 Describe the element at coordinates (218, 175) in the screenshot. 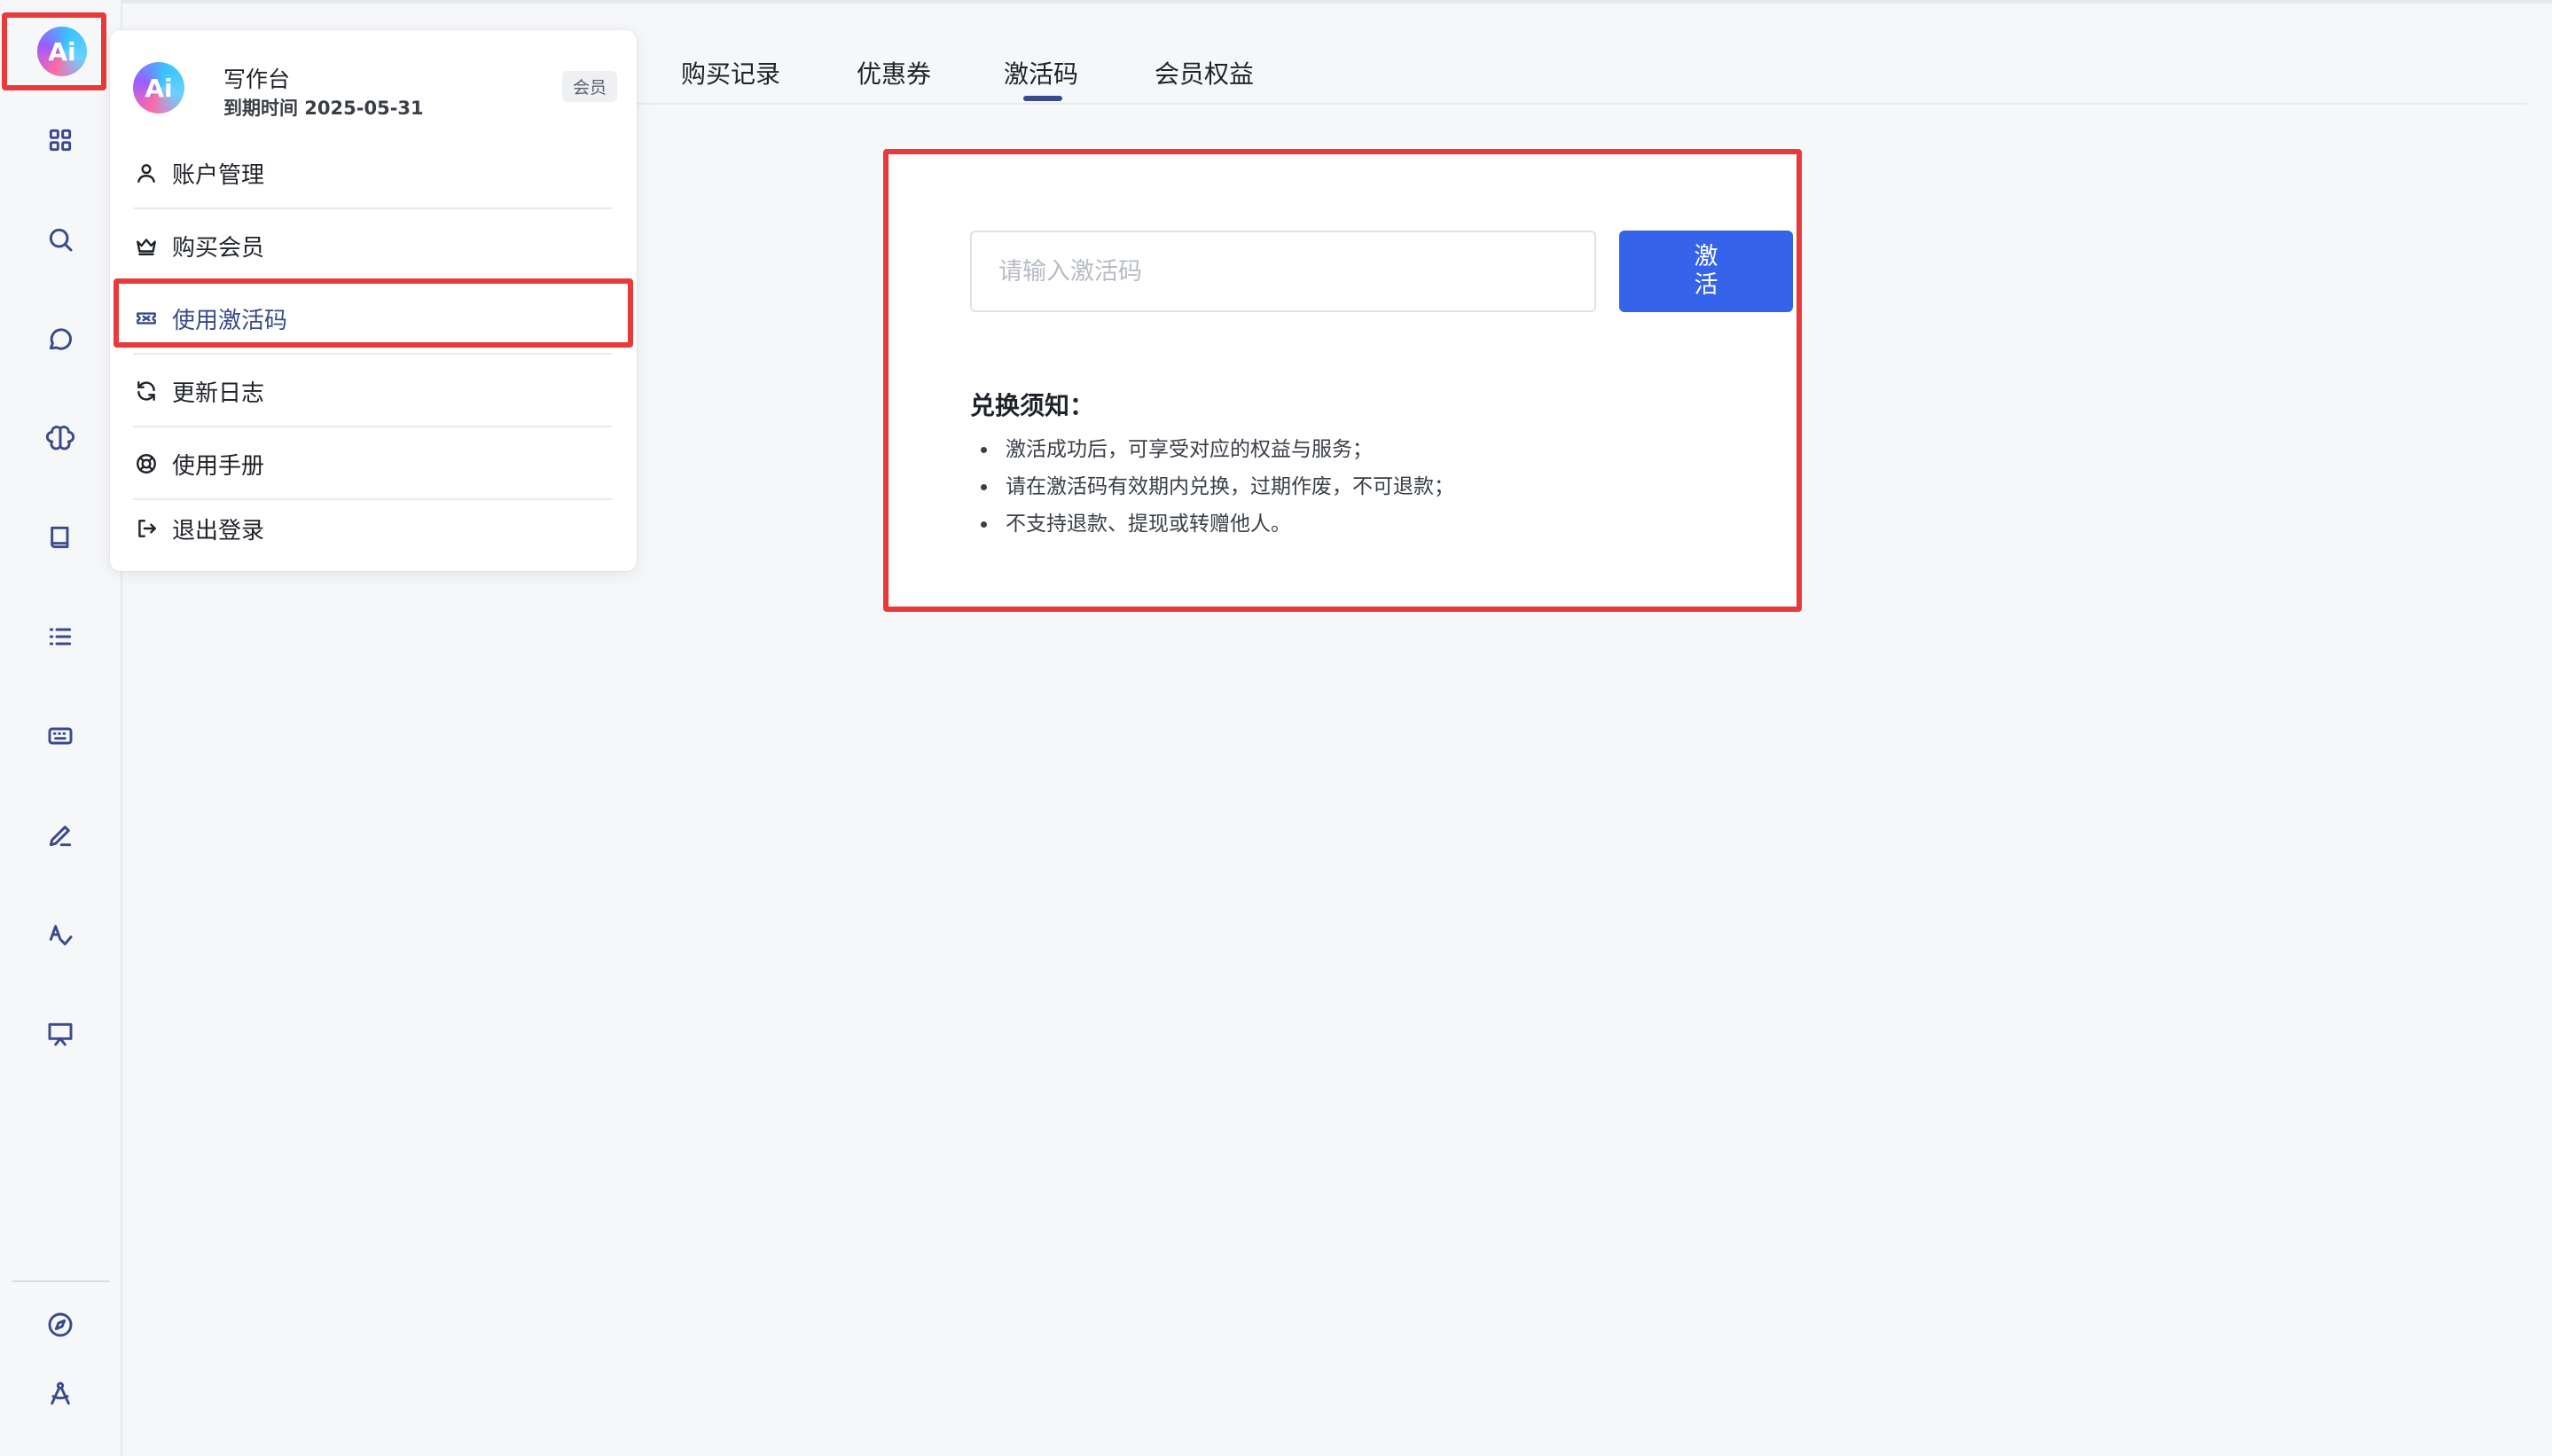

I see `menu-item-label: 账户管理` at that location.